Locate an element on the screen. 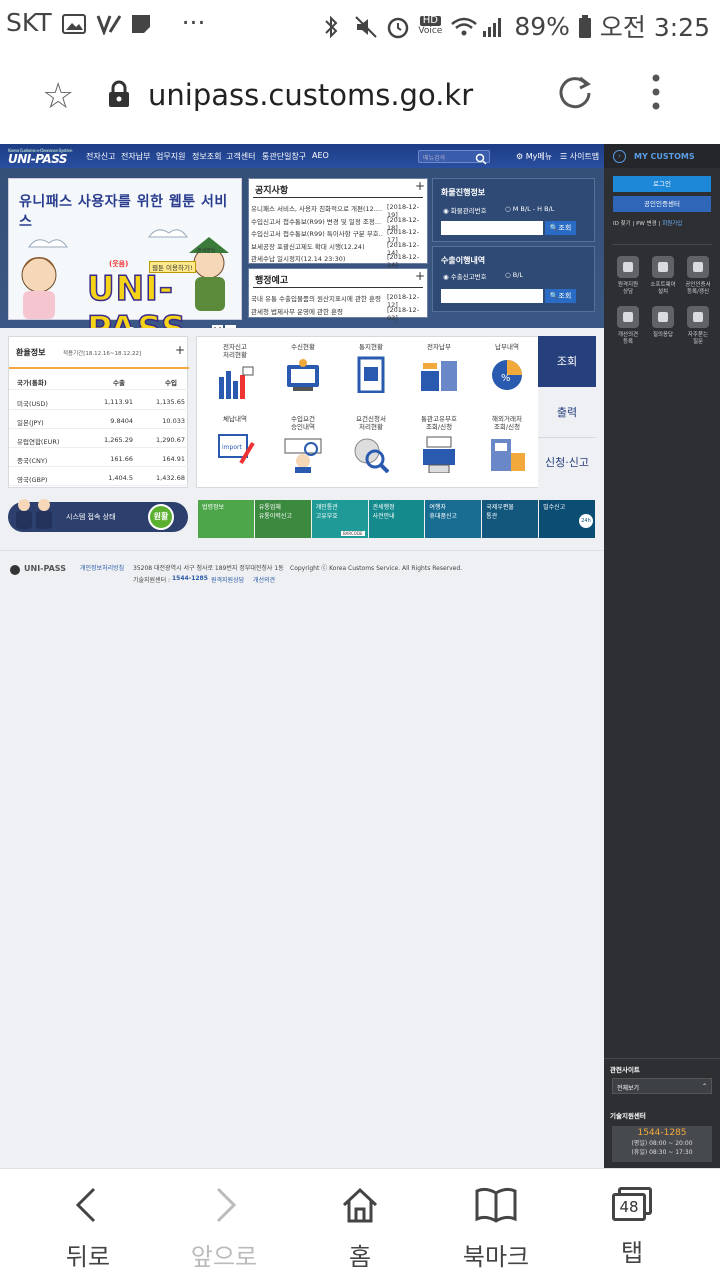  service-item: 납부내역% is located at coordinates (507, 378).